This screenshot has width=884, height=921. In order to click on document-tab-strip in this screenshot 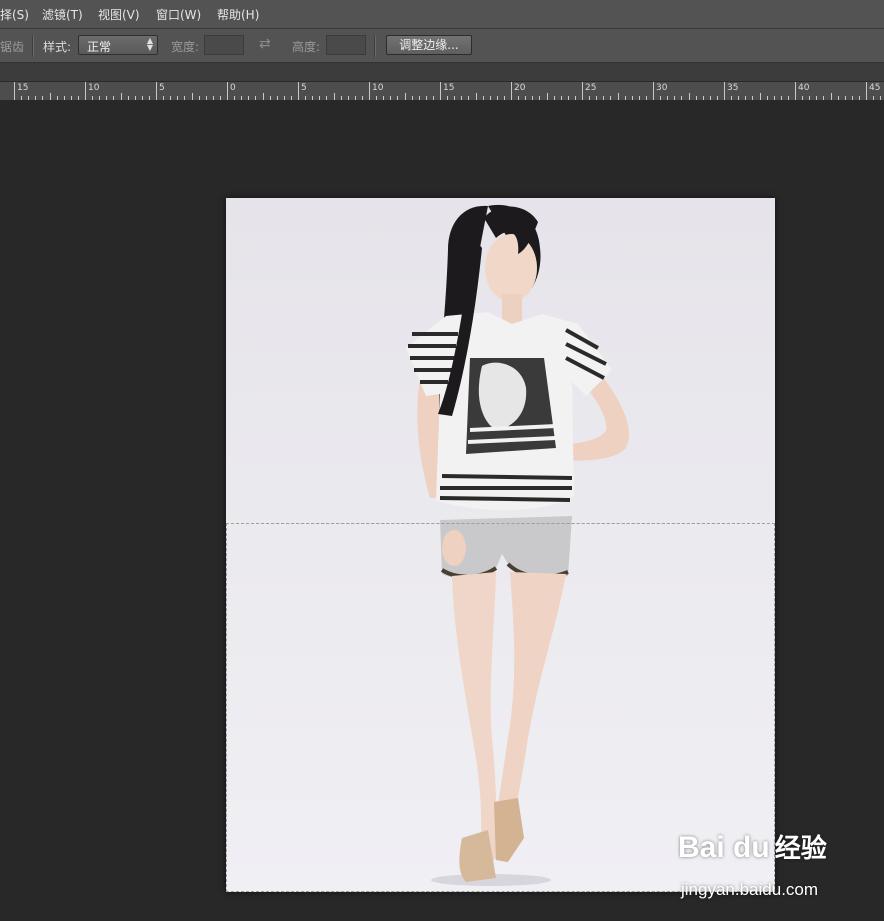, I will do `click(442, 72)`.